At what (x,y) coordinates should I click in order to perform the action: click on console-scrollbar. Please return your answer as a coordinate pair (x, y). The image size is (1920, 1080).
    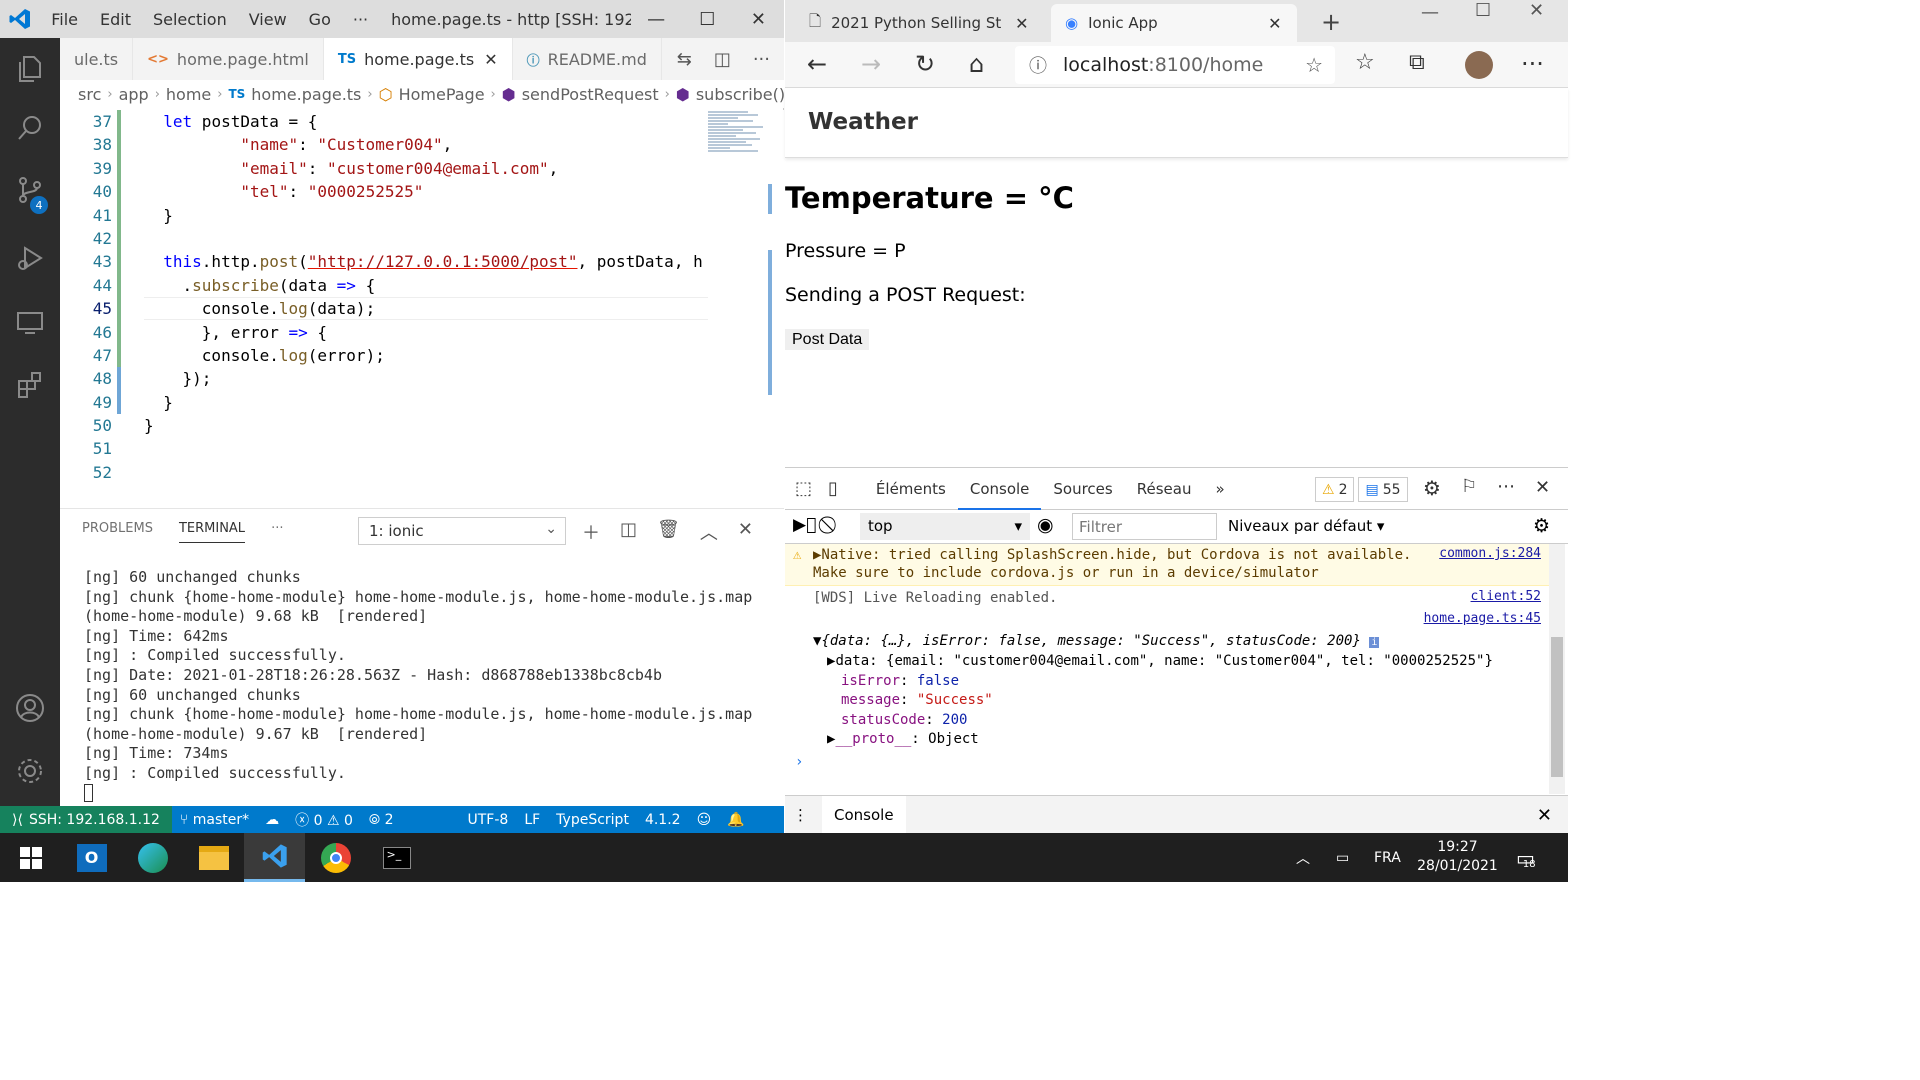
    Looking at the image, I should click on (1557, 669).